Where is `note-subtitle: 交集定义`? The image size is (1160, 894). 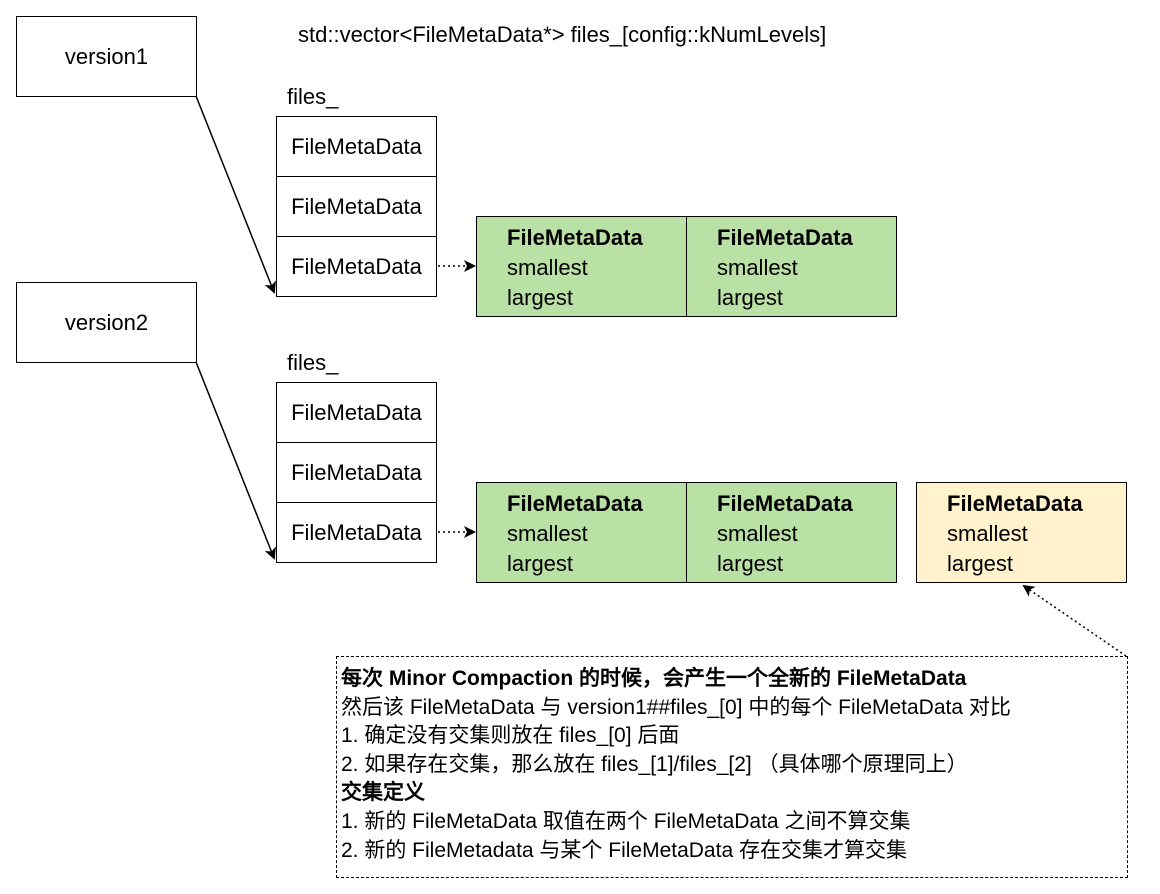 note-subtitle: 交集定义 is located at coordinates (383, 793).